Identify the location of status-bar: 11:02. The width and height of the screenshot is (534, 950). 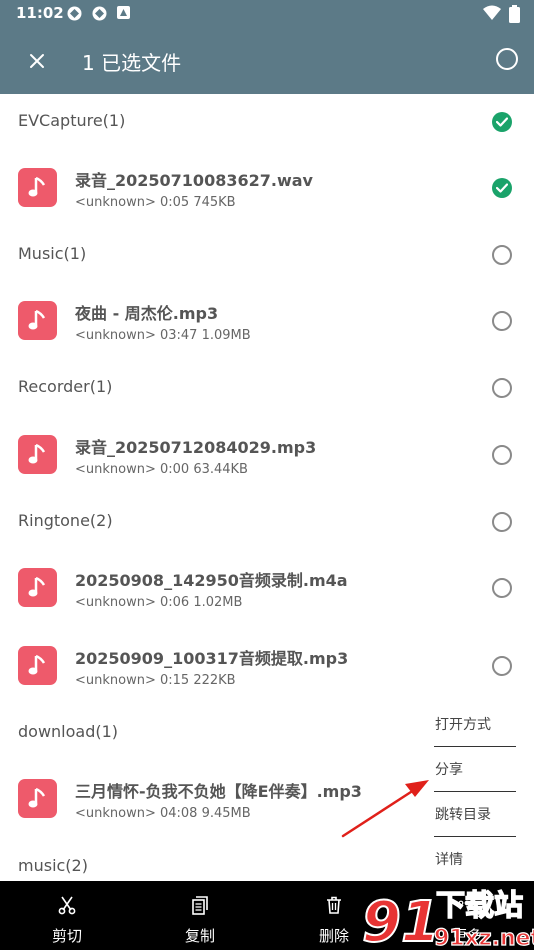
(267, 14).